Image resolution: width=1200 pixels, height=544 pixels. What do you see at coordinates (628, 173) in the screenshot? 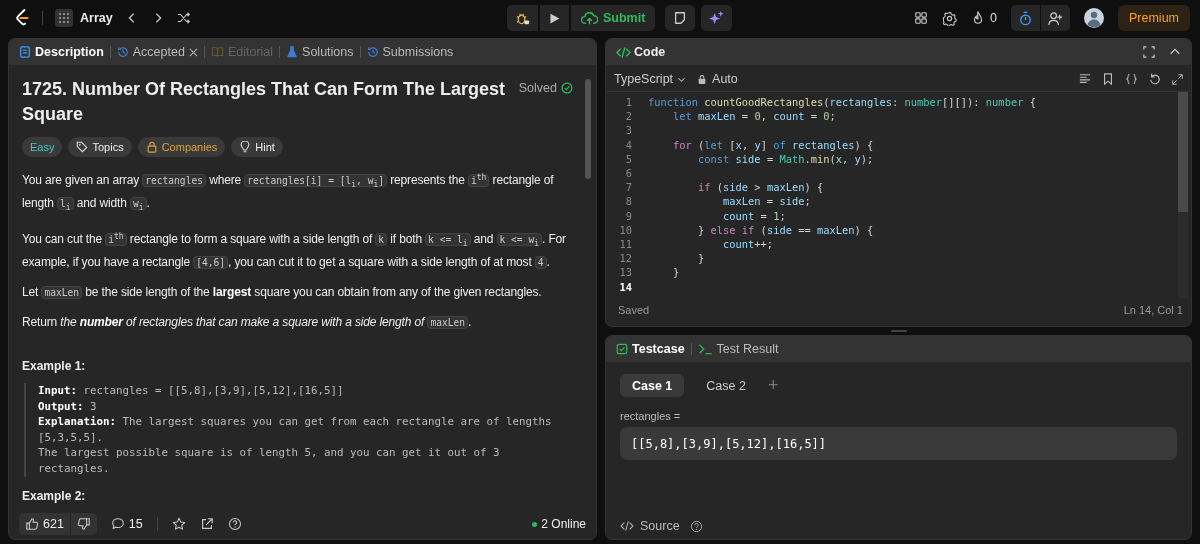
I see `line-number: 6` at bounding box center [628, 173].